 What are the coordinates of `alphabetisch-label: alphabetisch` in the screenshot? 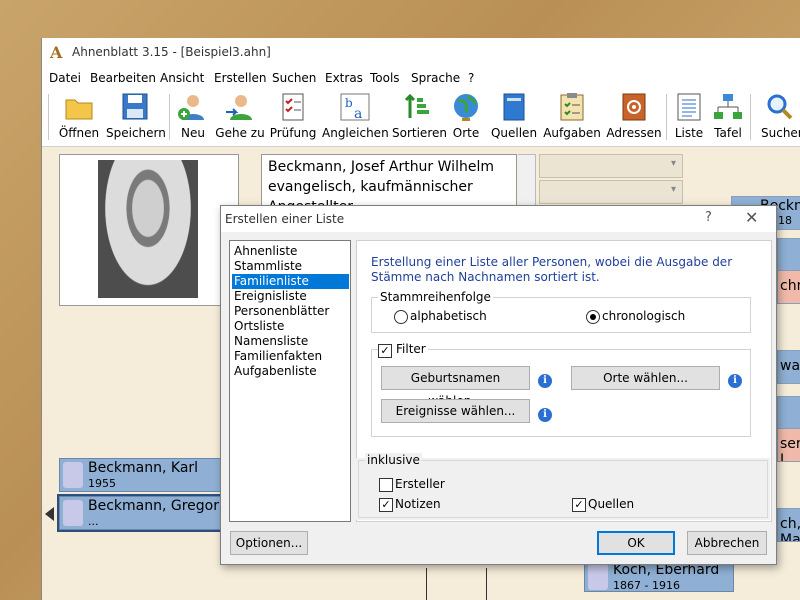 It's located at (448, 316).